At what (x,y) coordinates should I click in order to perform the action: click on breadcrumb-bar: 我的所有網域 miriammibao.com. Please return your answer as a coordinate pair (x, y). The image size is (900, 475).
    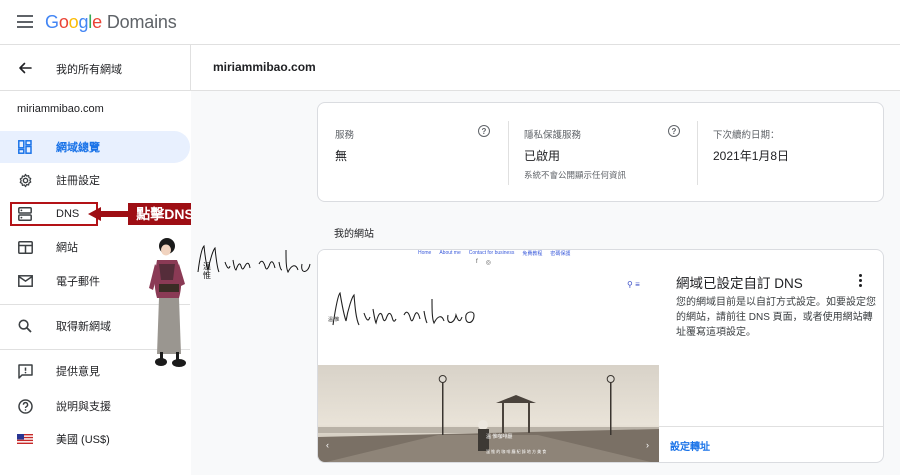
    Looking at the image, I should click on (450, 68).